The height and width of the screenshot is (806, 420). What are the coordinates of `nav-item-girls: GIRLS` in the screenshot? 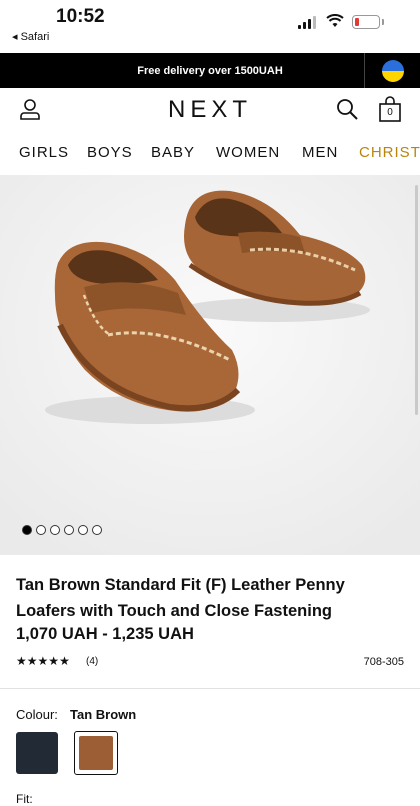 It's located at (44, 152).